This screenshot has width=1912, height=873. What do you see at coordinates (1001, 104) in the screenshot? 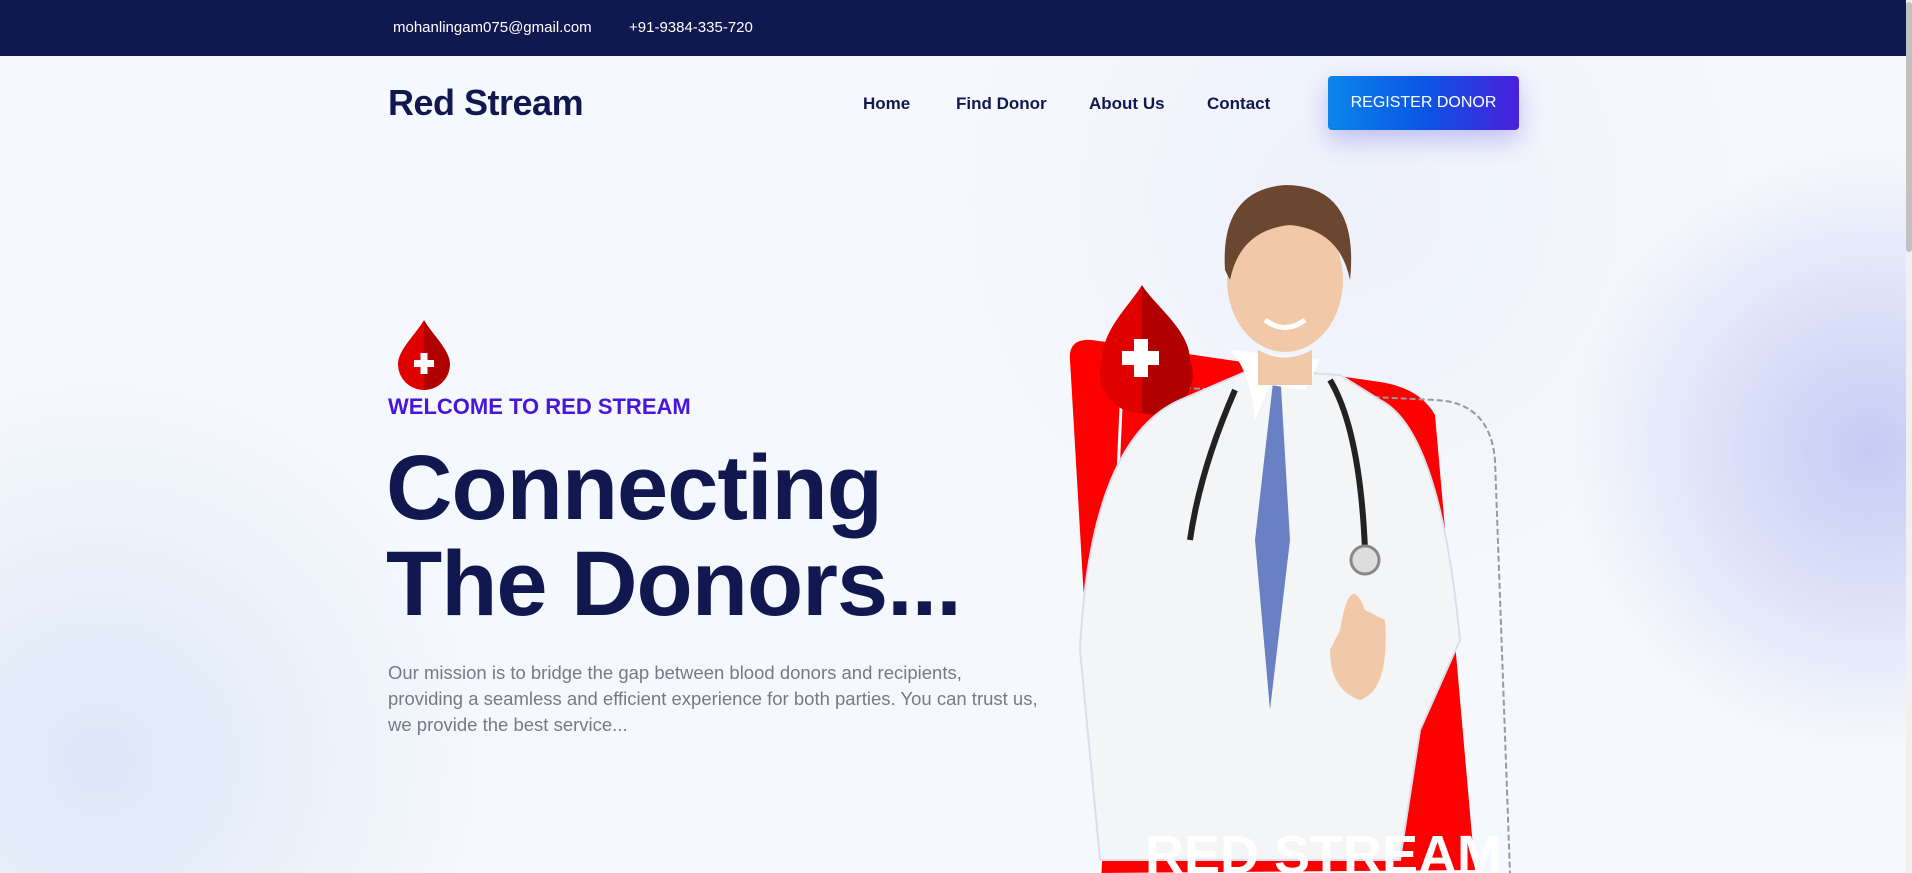
I see `nav-find-donor: Find Donor` at bounding box center [1001, 104].